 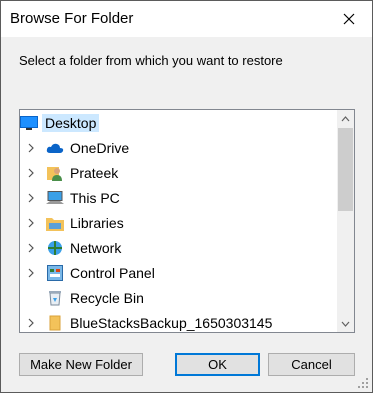 I want to click on onedrive-icon, so click(x=55, y=148).